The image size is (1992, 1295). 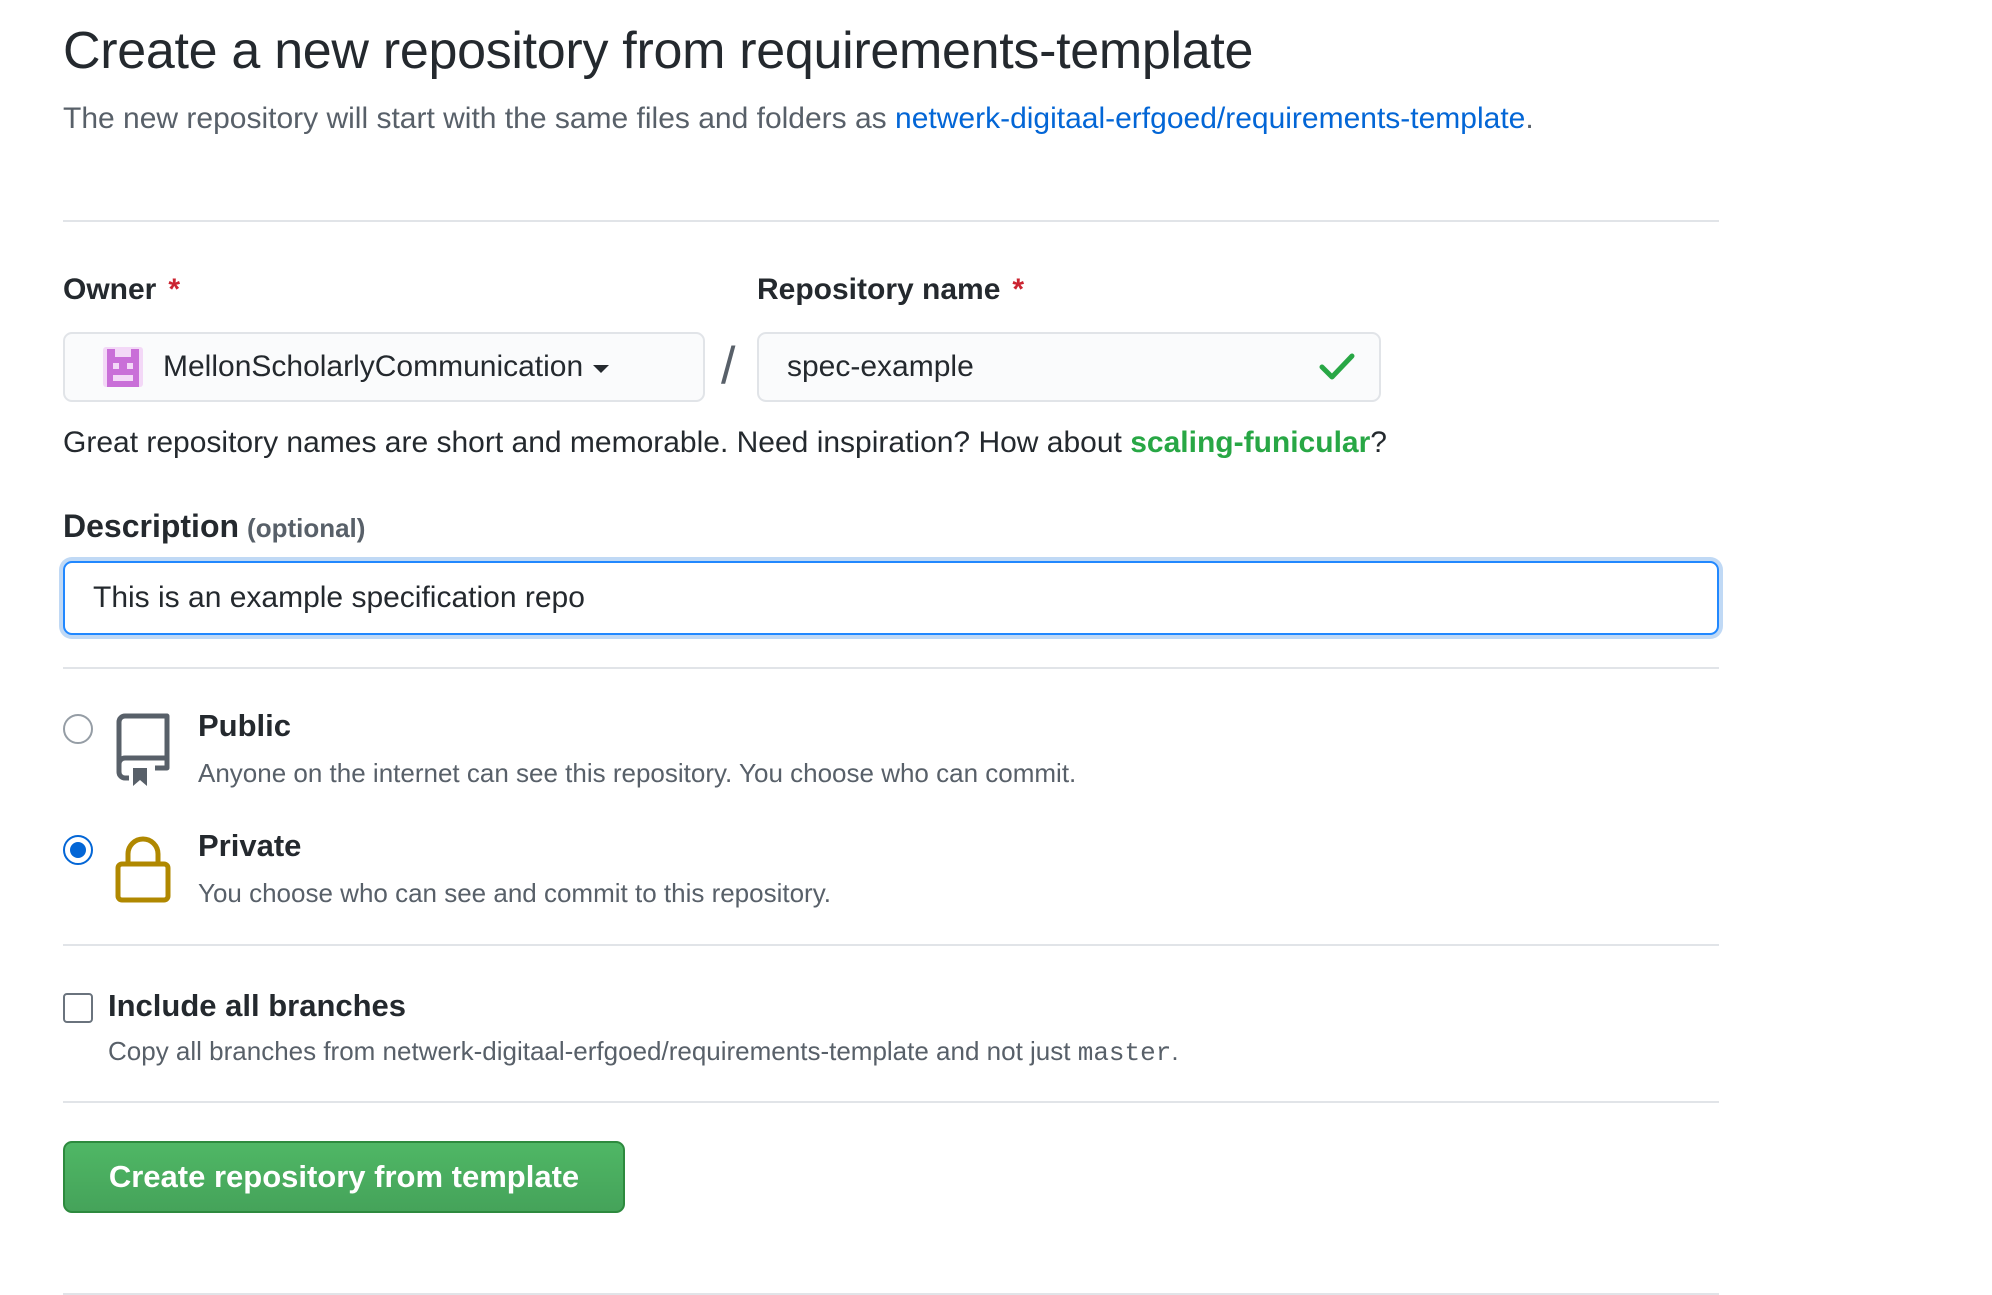 I want to click on chevron-down-icon, so click(x=601, y=369).